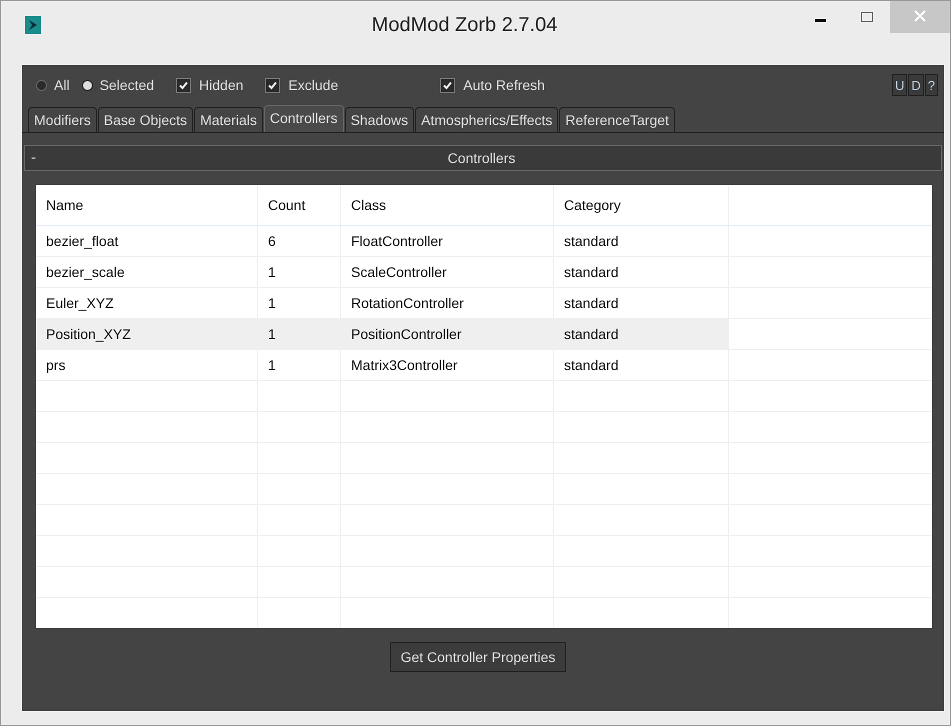 This screenshot has width=951, height=726. I want to click on table-cell: Position_XYZ, so click(147, 334).